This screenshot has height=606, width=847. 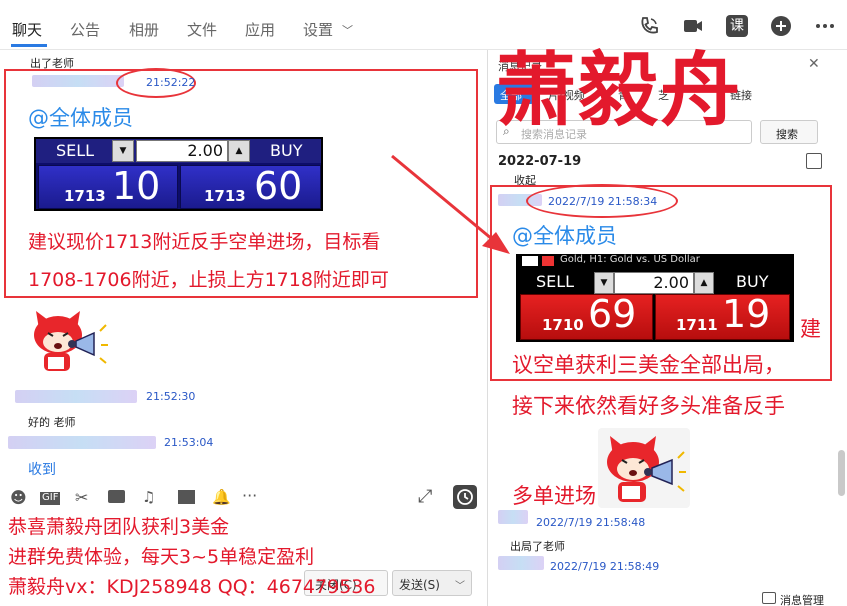 What do you see at coordinates (171, 82) in the screenshot?
I see `message-timestamp: 21:52:22` at bounding box center [171, 82].